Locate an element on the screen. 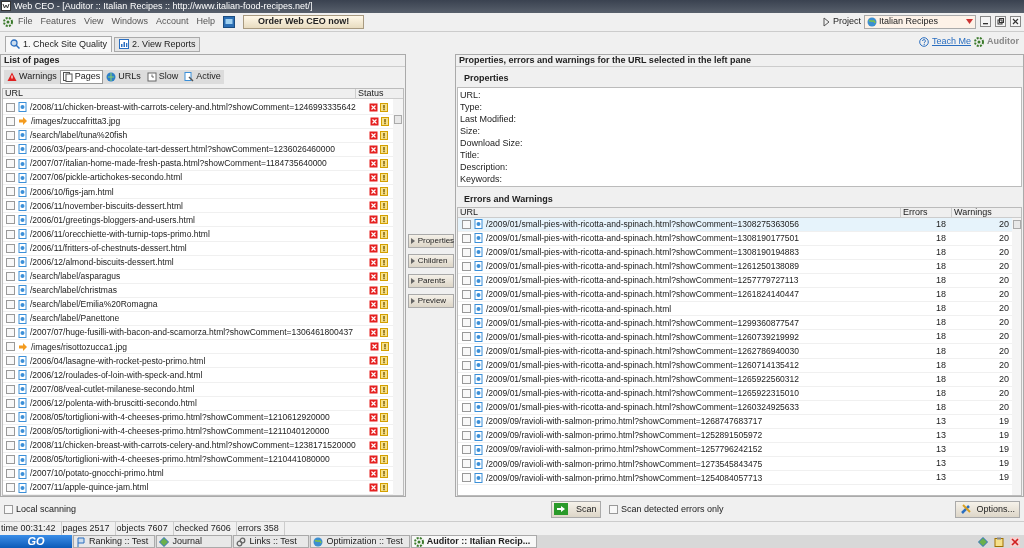 The image size is (1024, 548). table-row: /2009/09/ravioli-with-salmon-primo.html?showComment=1252891505972 13 19 is located at coordinates (735, 436).